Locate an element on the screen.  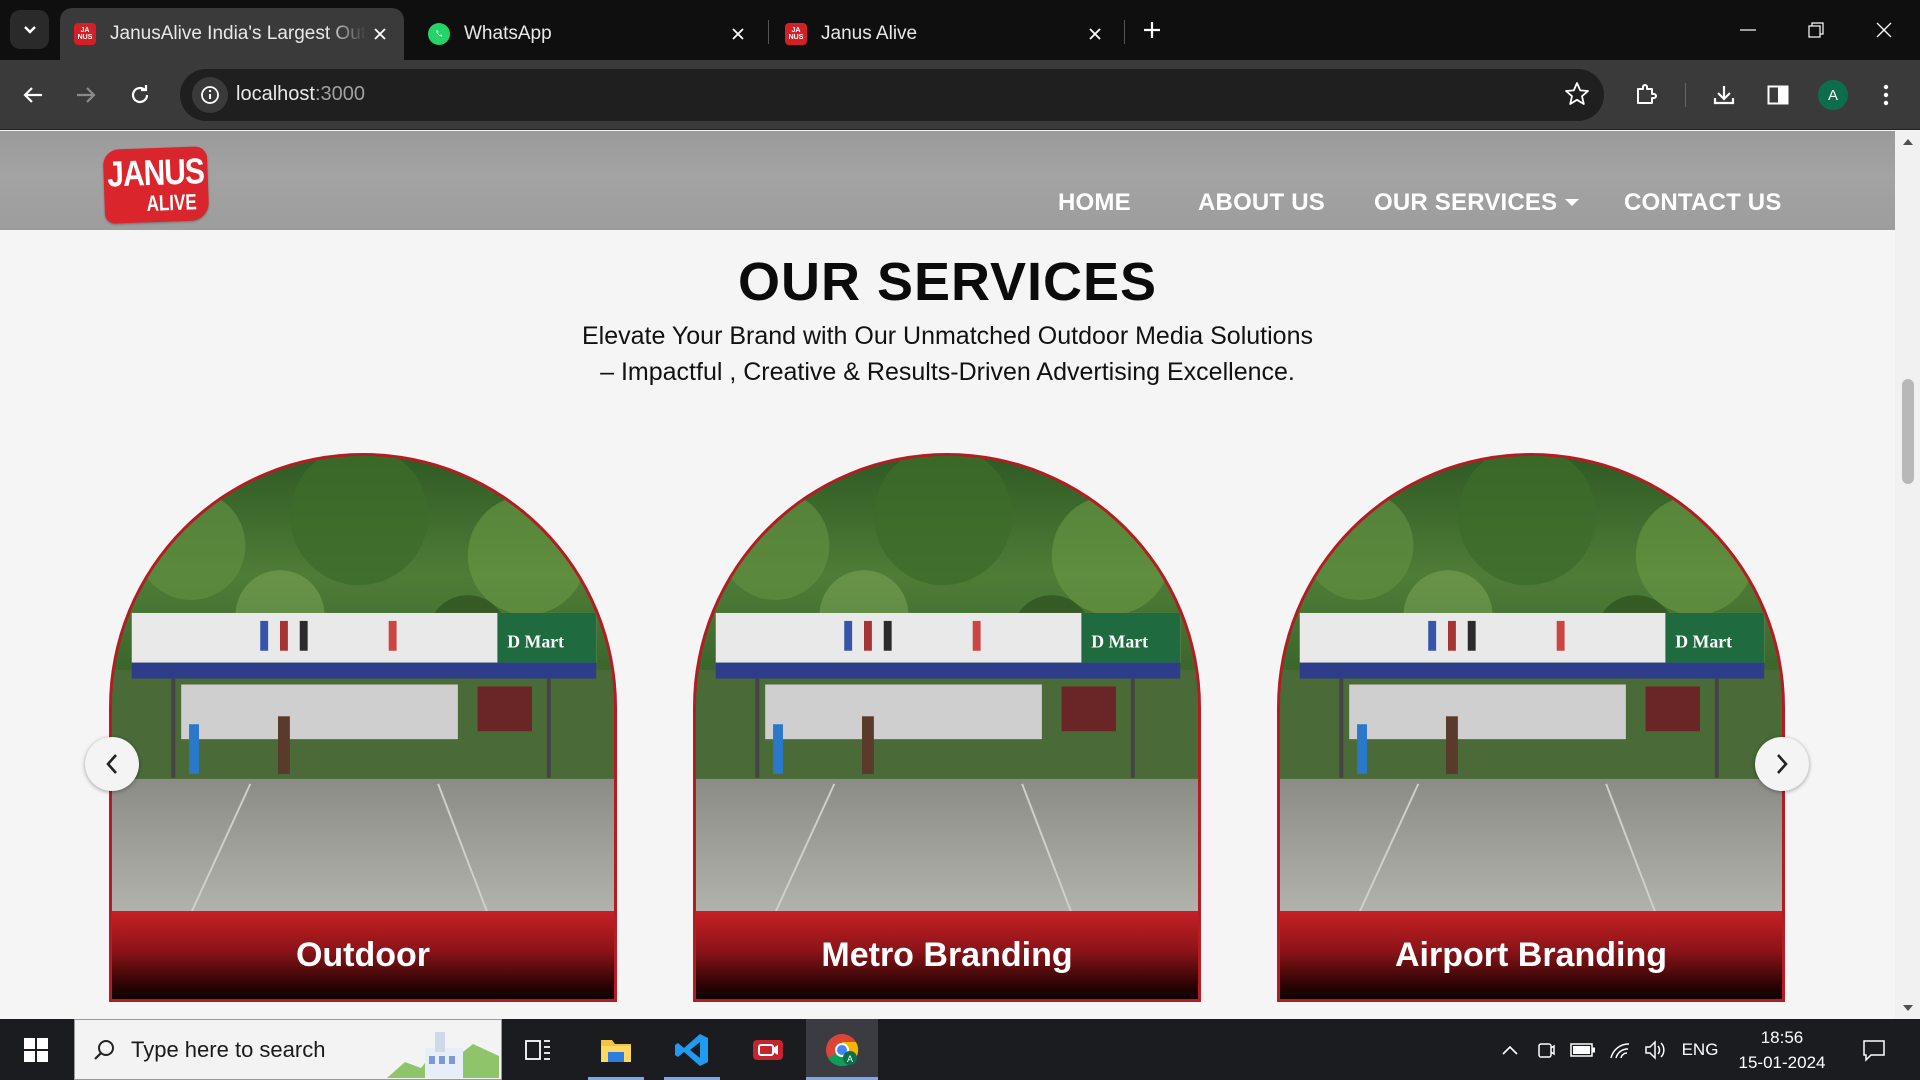
search-placeholder: Type here to search is located at coordinates (228, 1049).